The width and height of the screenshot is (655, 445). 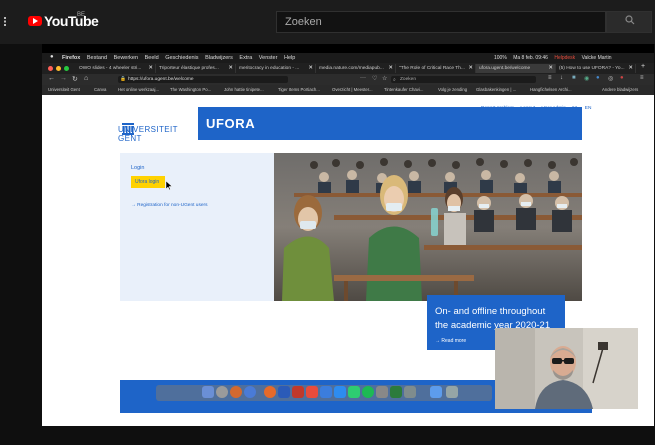 I want to click on youtube-logo-icon, so click(x=35, y=21).